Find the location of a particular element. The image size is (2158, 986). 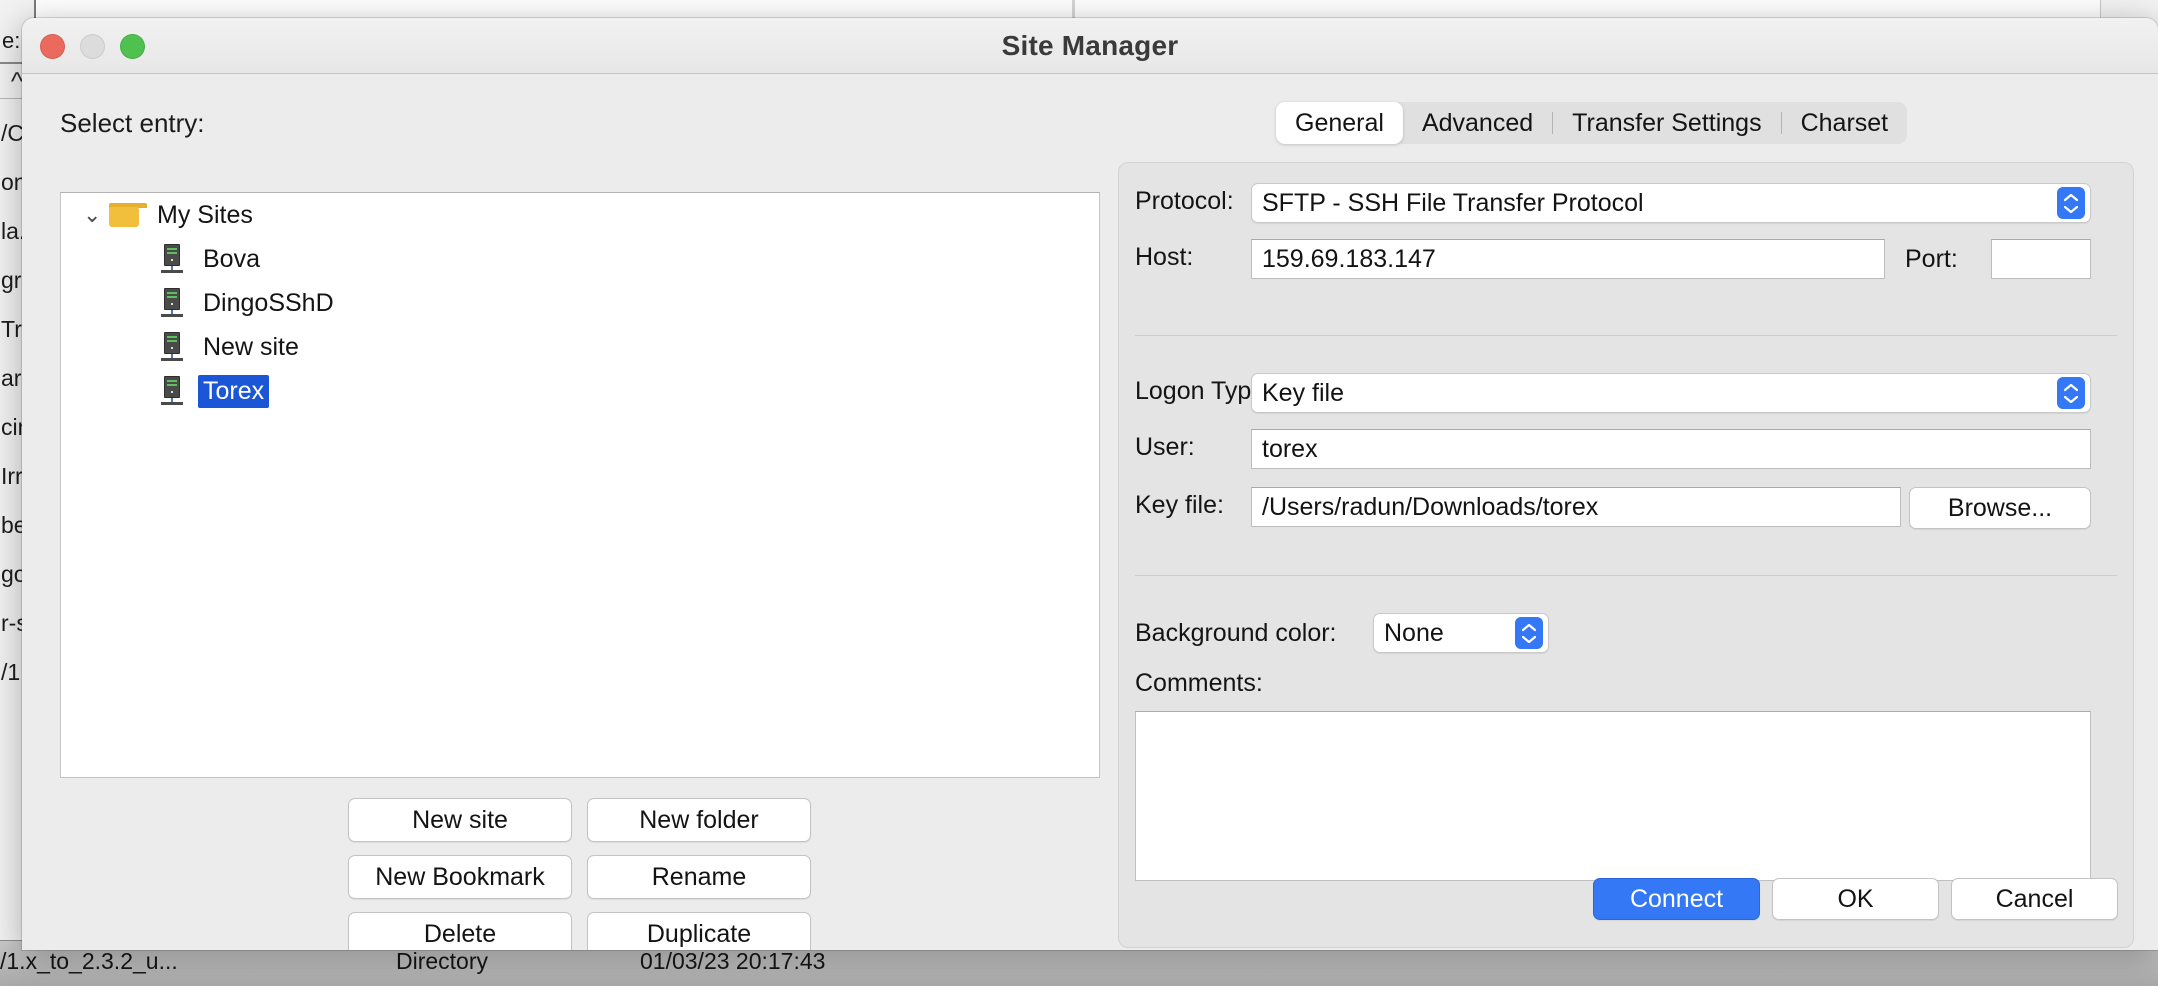

background-color-label: Background color: is located at coordinates (1236, 633).